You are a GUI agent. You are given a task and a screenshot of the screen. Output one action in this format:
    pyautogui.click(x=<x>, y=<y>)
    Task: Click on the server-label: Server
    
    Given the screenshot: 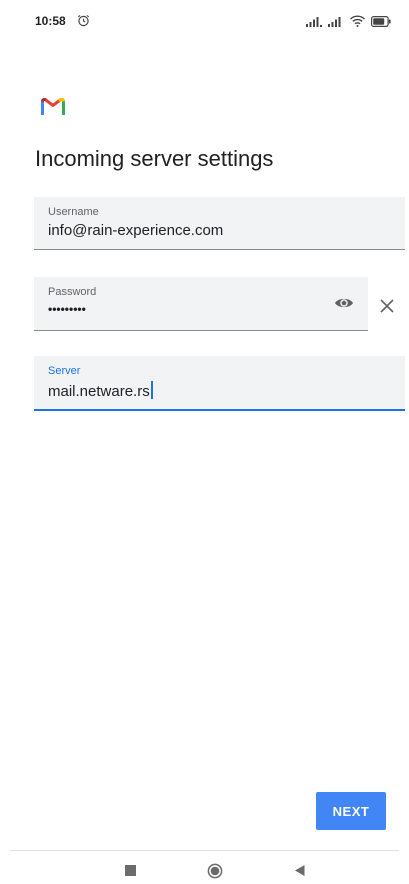 What is the action you would take?
    pyautogui.click(x=64, y=371)
    